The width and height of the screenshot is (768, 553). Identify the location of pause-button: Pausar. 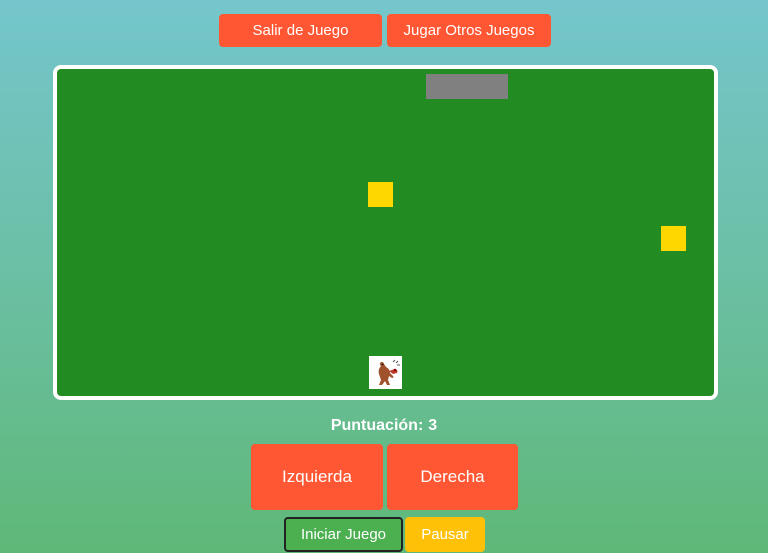
(445, 534).